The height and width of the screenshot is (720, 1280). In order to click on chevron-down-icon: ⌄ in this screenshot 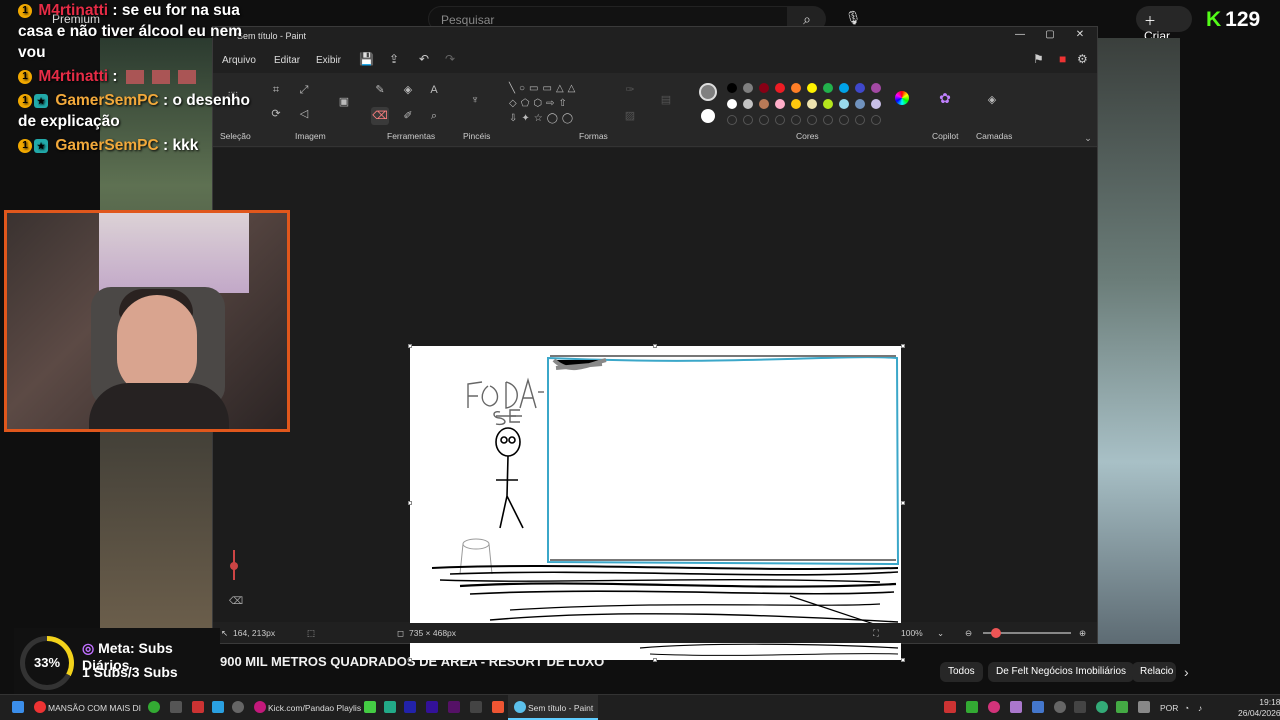, I will do `click(1088, 138)`.